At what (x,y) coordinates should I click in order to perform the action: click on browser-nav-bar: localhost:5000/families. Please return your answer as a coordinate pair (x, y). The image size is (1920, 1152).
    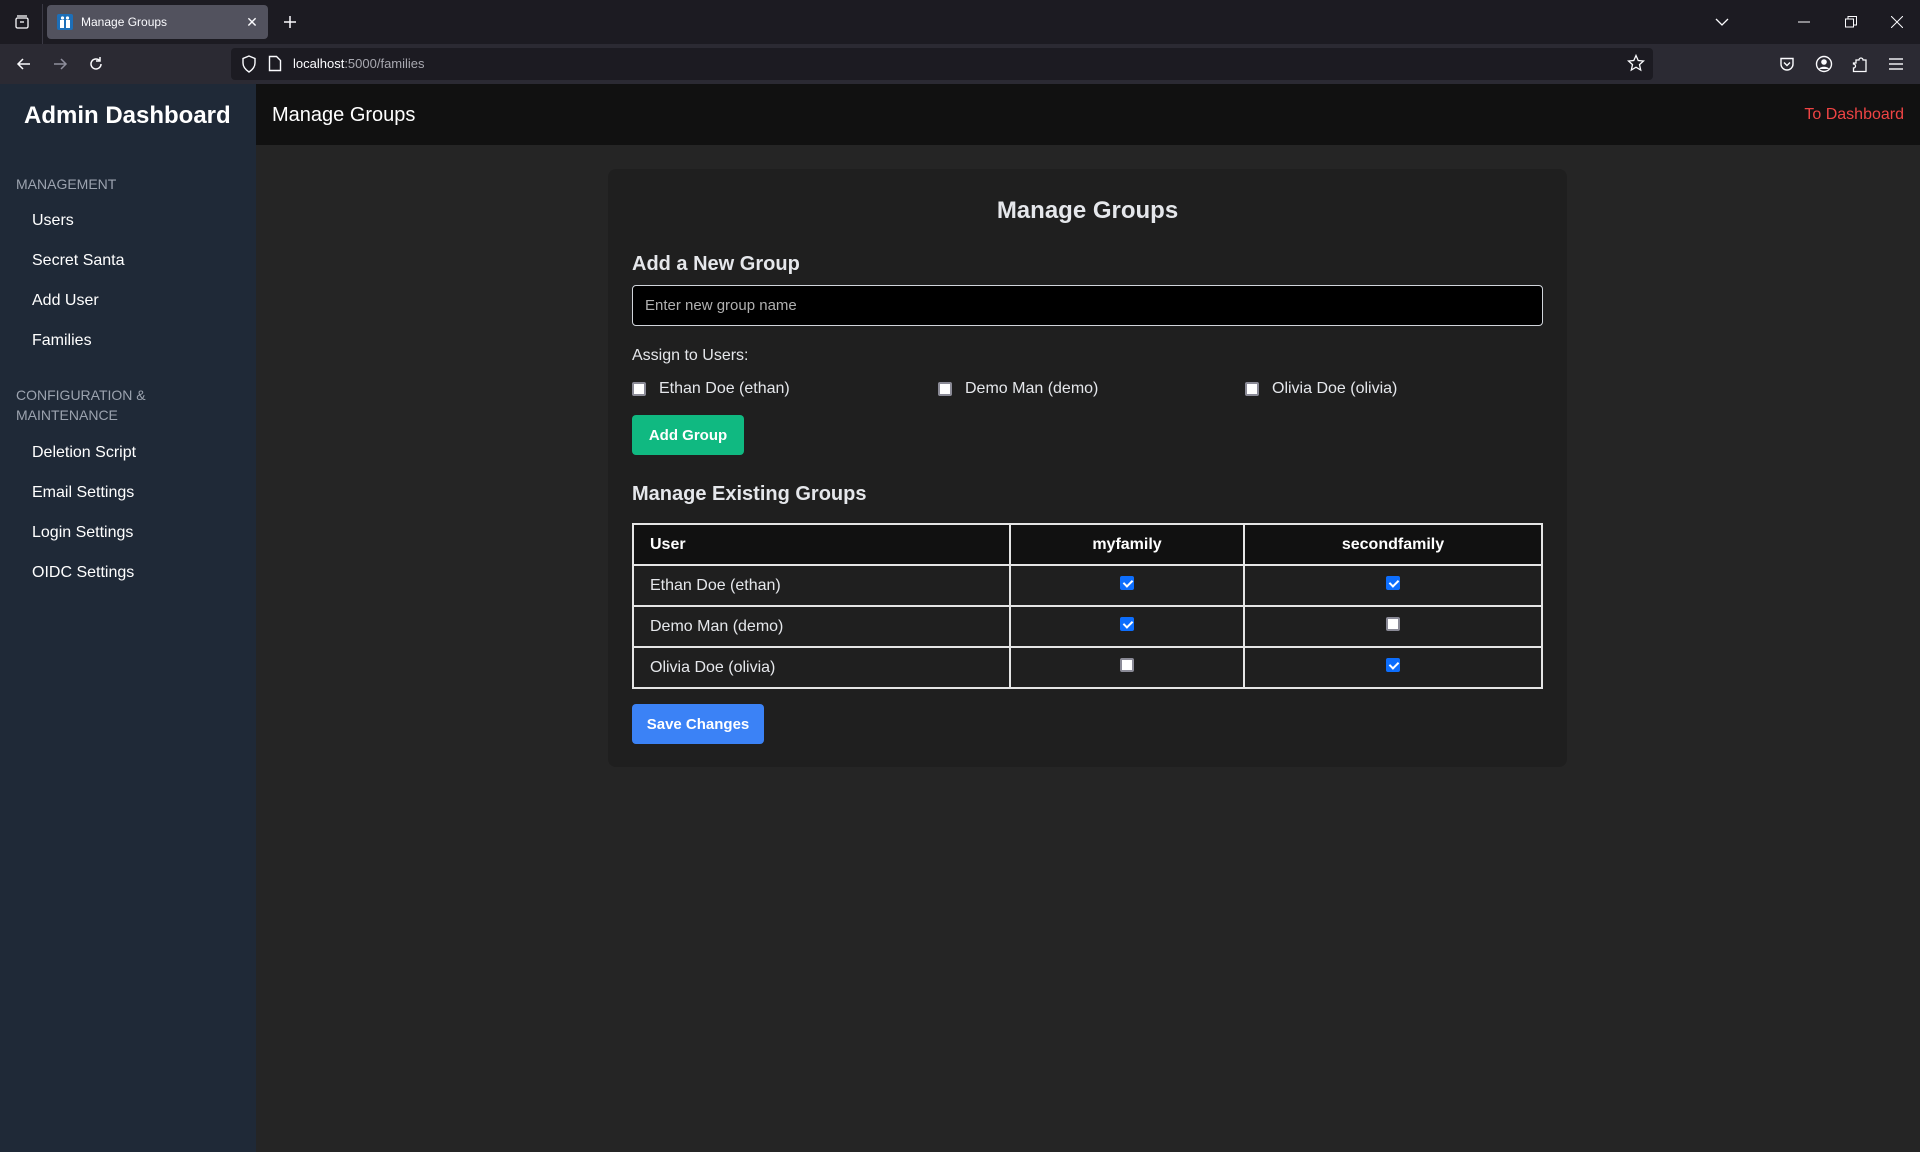
    Looking at the image, I should click on (960, 64).